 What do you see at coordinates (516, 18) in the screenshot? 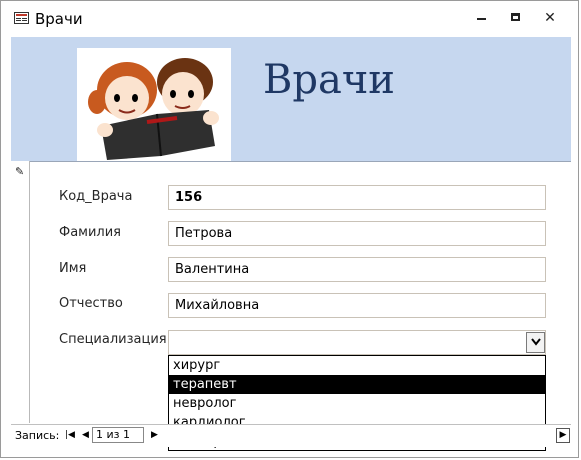
I see `maximize-icon` at bounding box center [516, 18].